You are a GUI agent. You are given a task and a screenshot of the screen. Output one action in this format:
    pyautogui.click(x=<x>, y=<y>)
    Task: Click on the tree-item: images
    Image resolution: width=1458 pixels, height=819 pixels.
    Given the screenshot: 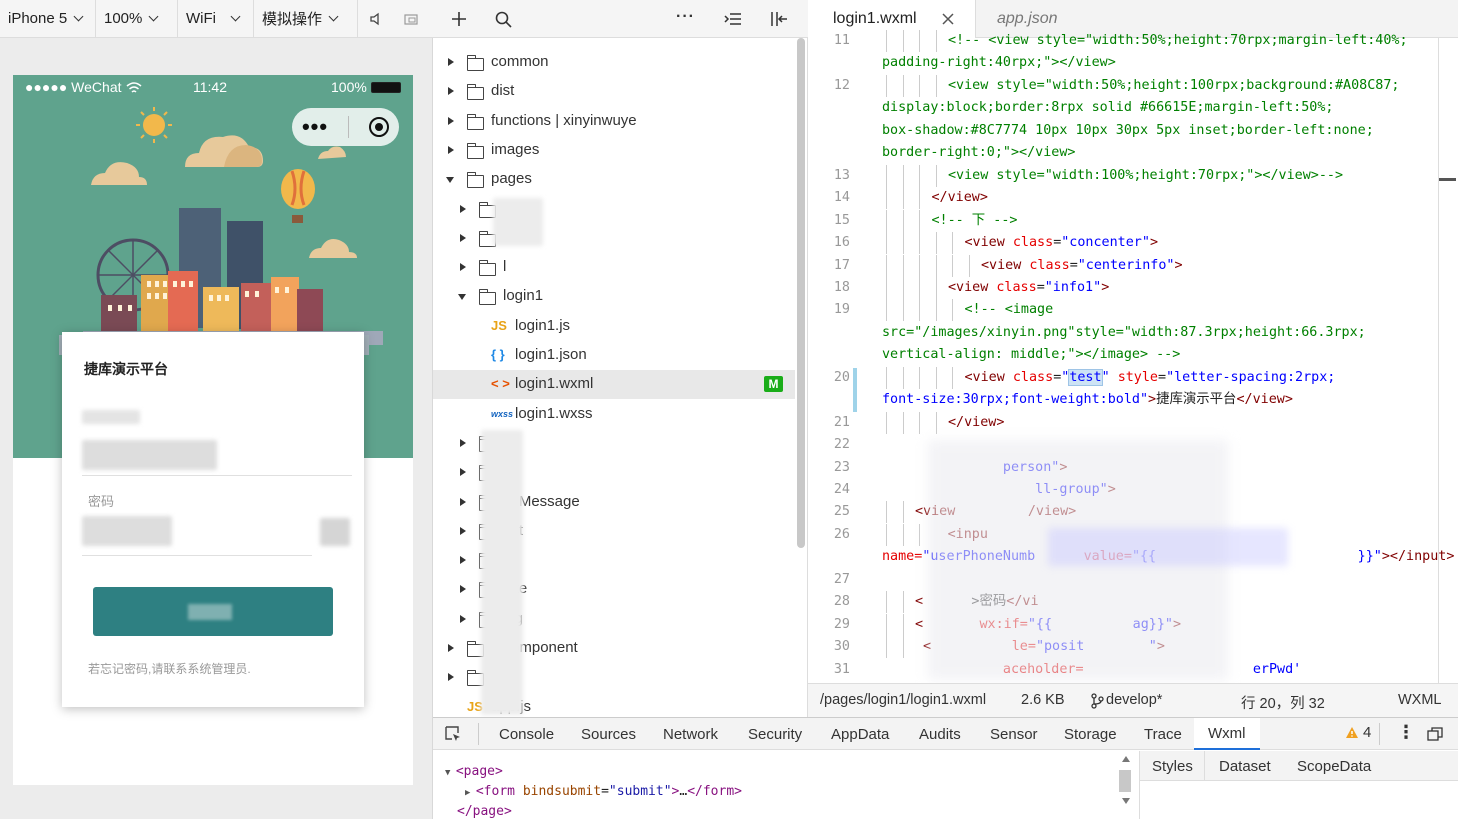 What is the action you would take?
    pyautogui.click(x=614, y=150)
    